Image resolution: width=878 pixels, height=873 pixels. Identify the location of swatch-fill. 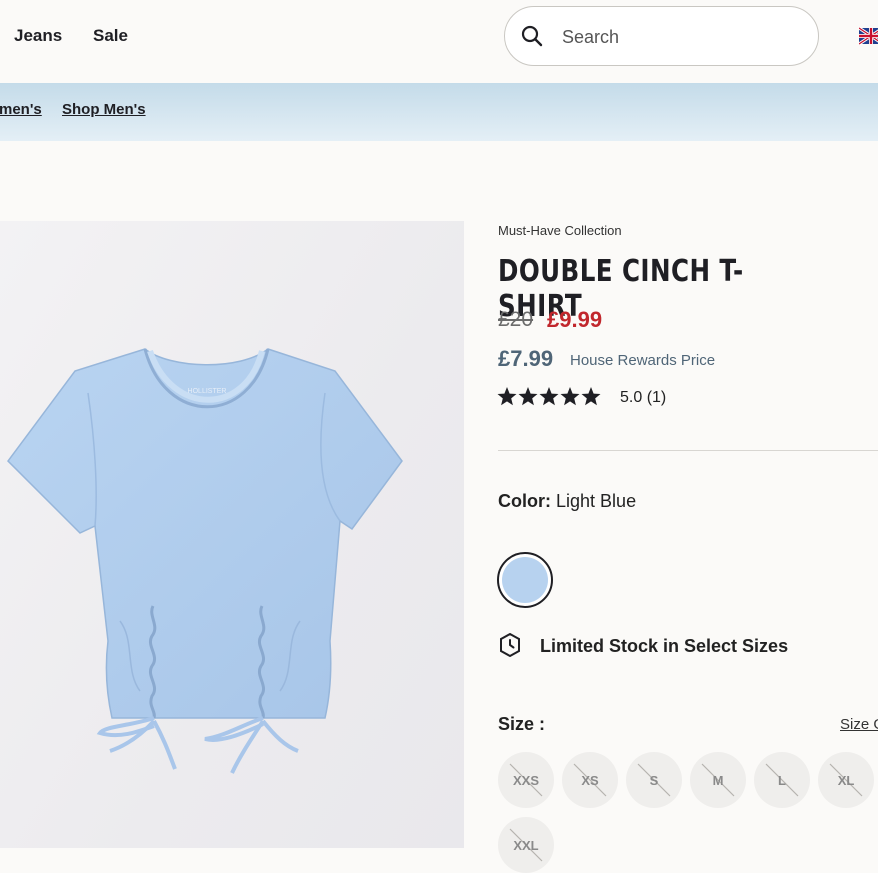
(525, 580).